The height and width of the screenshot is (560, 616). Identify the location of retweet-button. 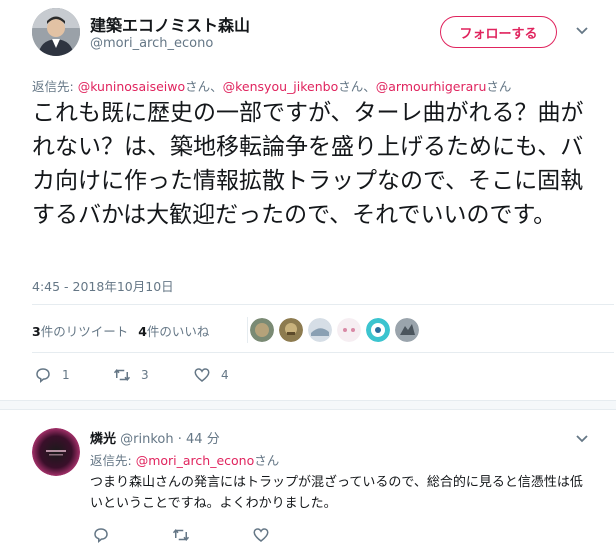
(186, 535).